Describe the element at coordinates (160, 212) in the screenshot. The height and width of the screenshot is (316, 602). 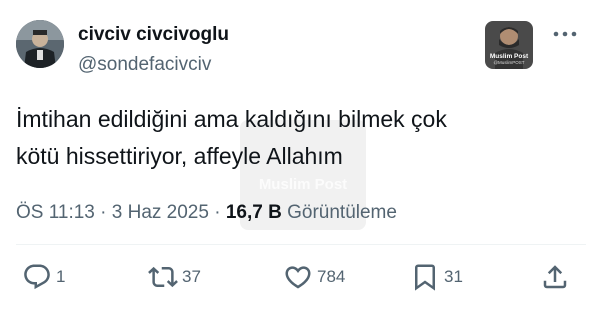
I see `tweet-date: 3 Haz 2025` at that location.